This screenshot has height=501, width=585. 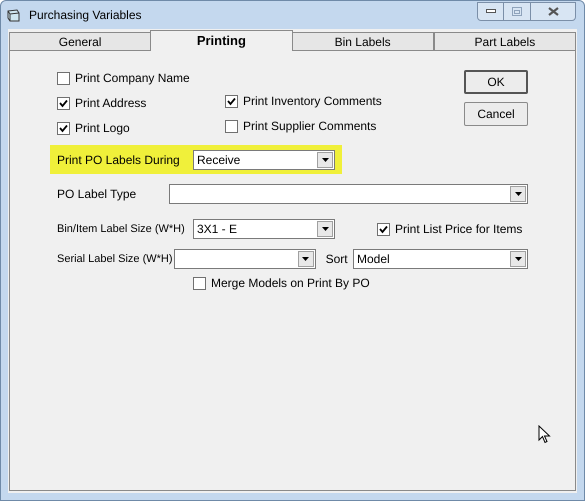 I want to click on field-label: Print PO Labels During, so click(x=119, y=160).